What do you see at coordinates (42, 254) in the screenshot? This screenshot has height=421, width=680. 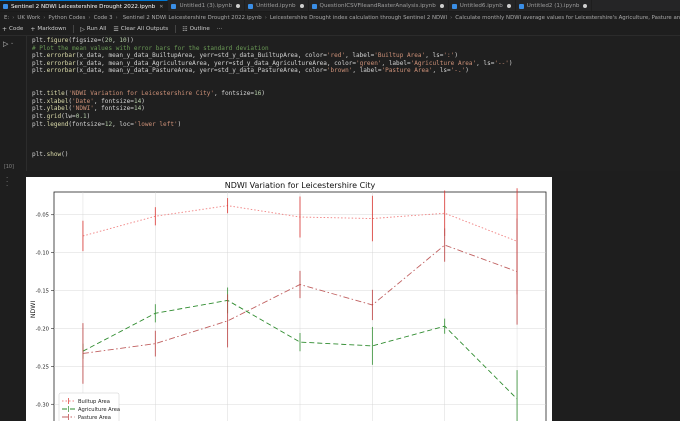 I see `y-tick-label: -0.10` at bounding box center [42, 254].